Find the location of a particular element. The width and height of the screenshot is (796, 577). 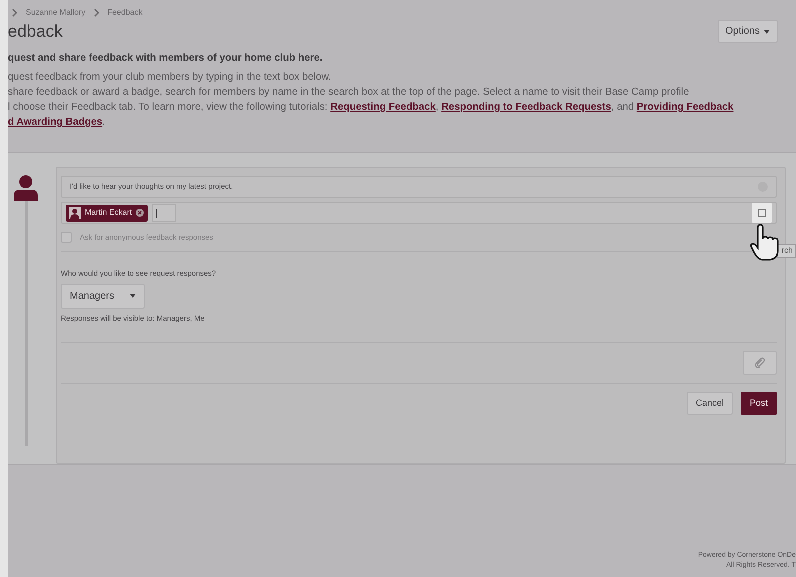

visibility-select: Managers is located at coordinates (103, 296).